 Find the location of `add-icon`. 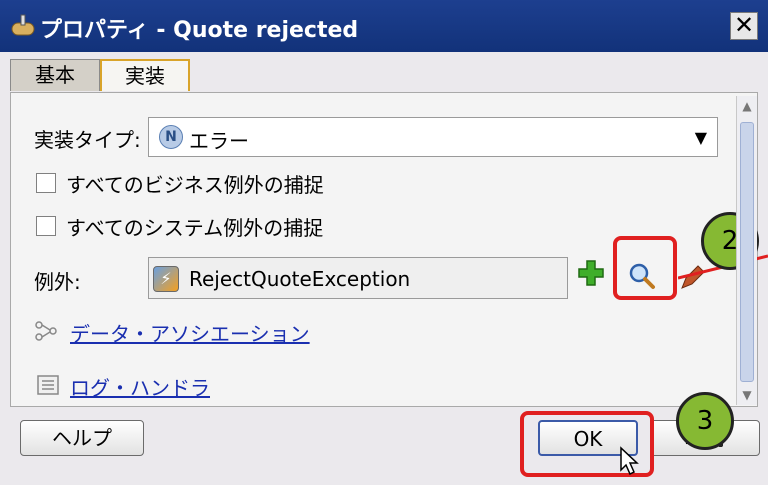

add-icon is located at coordinates (591, 273).